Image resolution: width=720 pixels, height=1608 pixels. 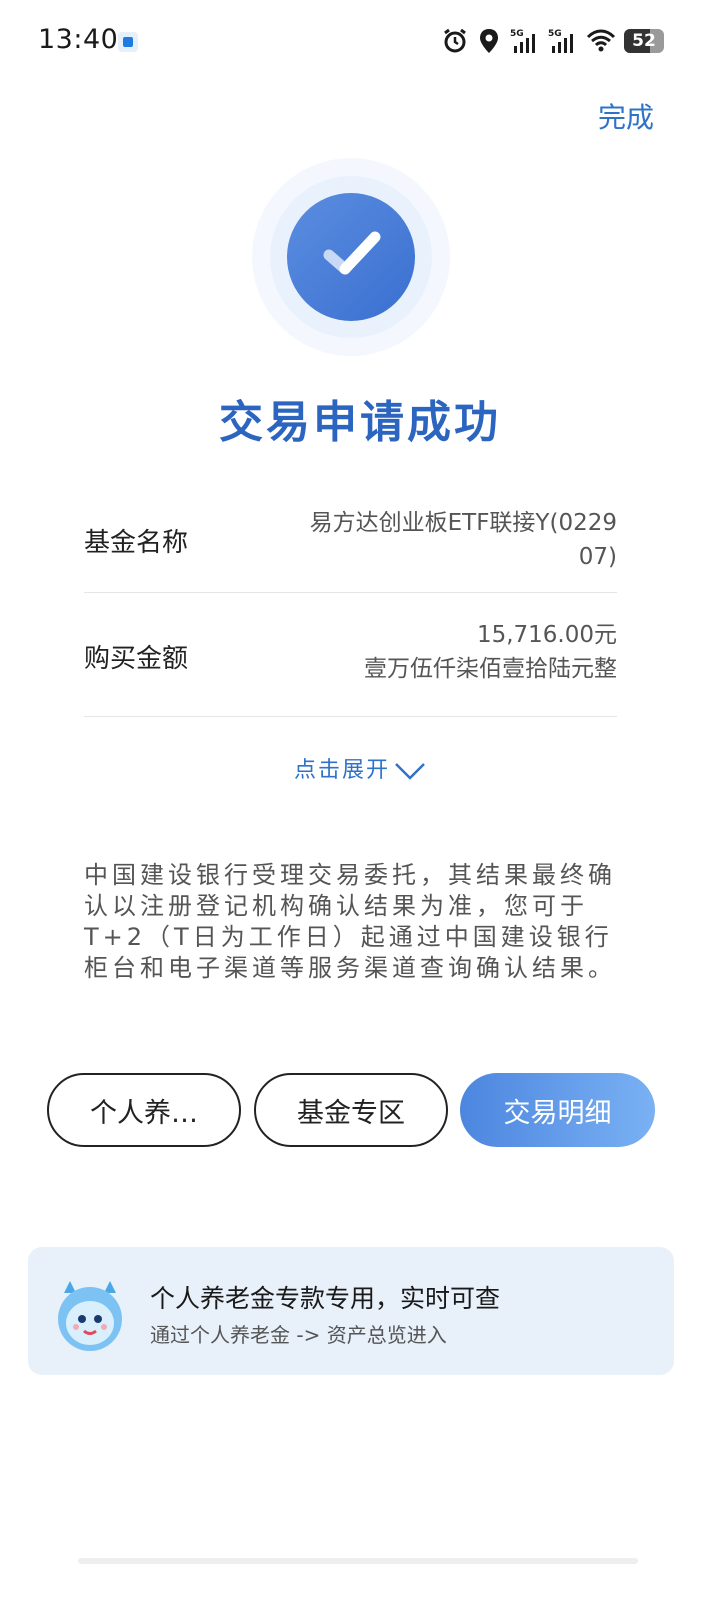 I want to click on expand-button: 点击展开, so click(x=360, y=768).